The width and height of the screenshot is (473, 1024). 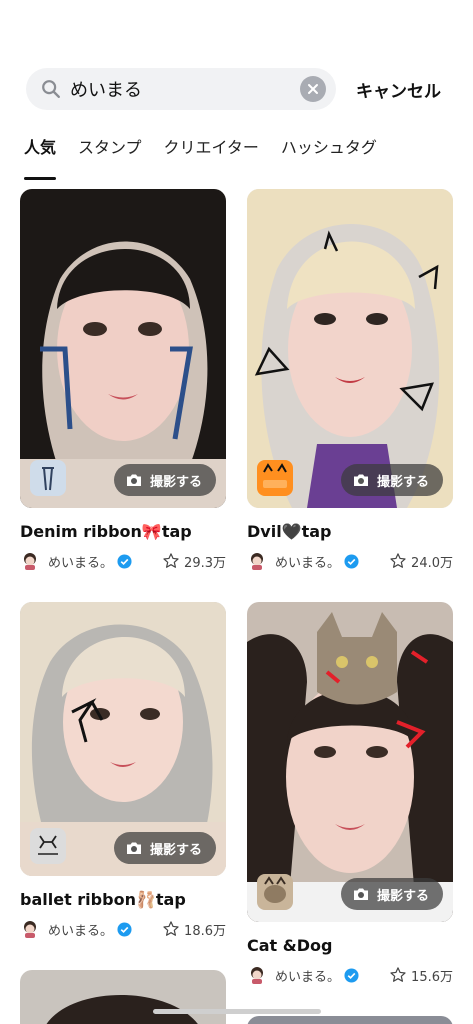 I want to click on tab-hashtags: ハッシュタグ, so click(x=329, y=152).